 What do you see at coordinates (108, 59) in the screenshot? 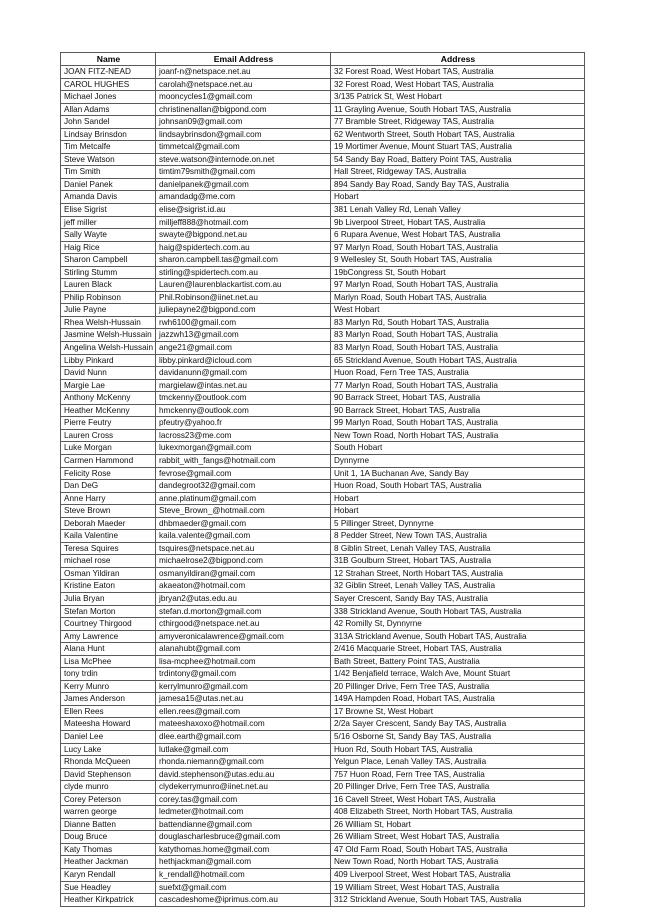
I see `column-header-name: Name` at bounding box center [108, 59].